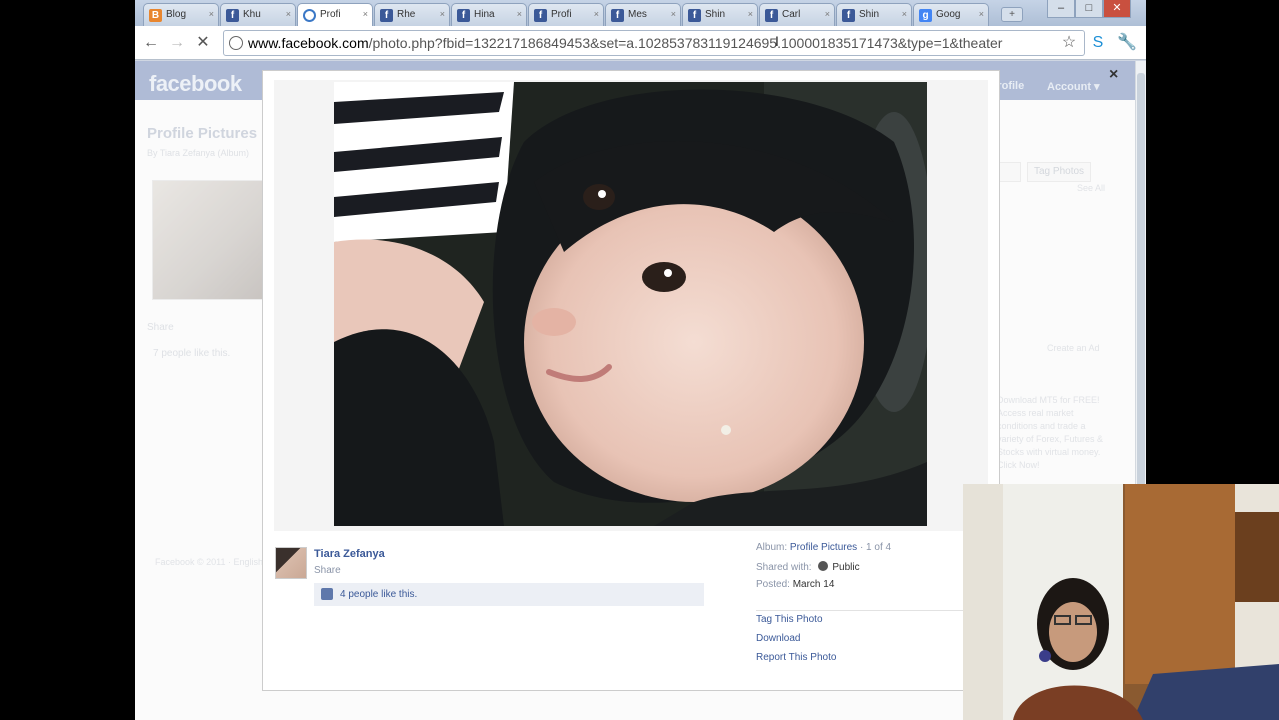 This screenshot has width=1279, height=720. Describe the element at coordinates (777, 41) in the screenshot. I see `text-cursor-icon: I` at that location.